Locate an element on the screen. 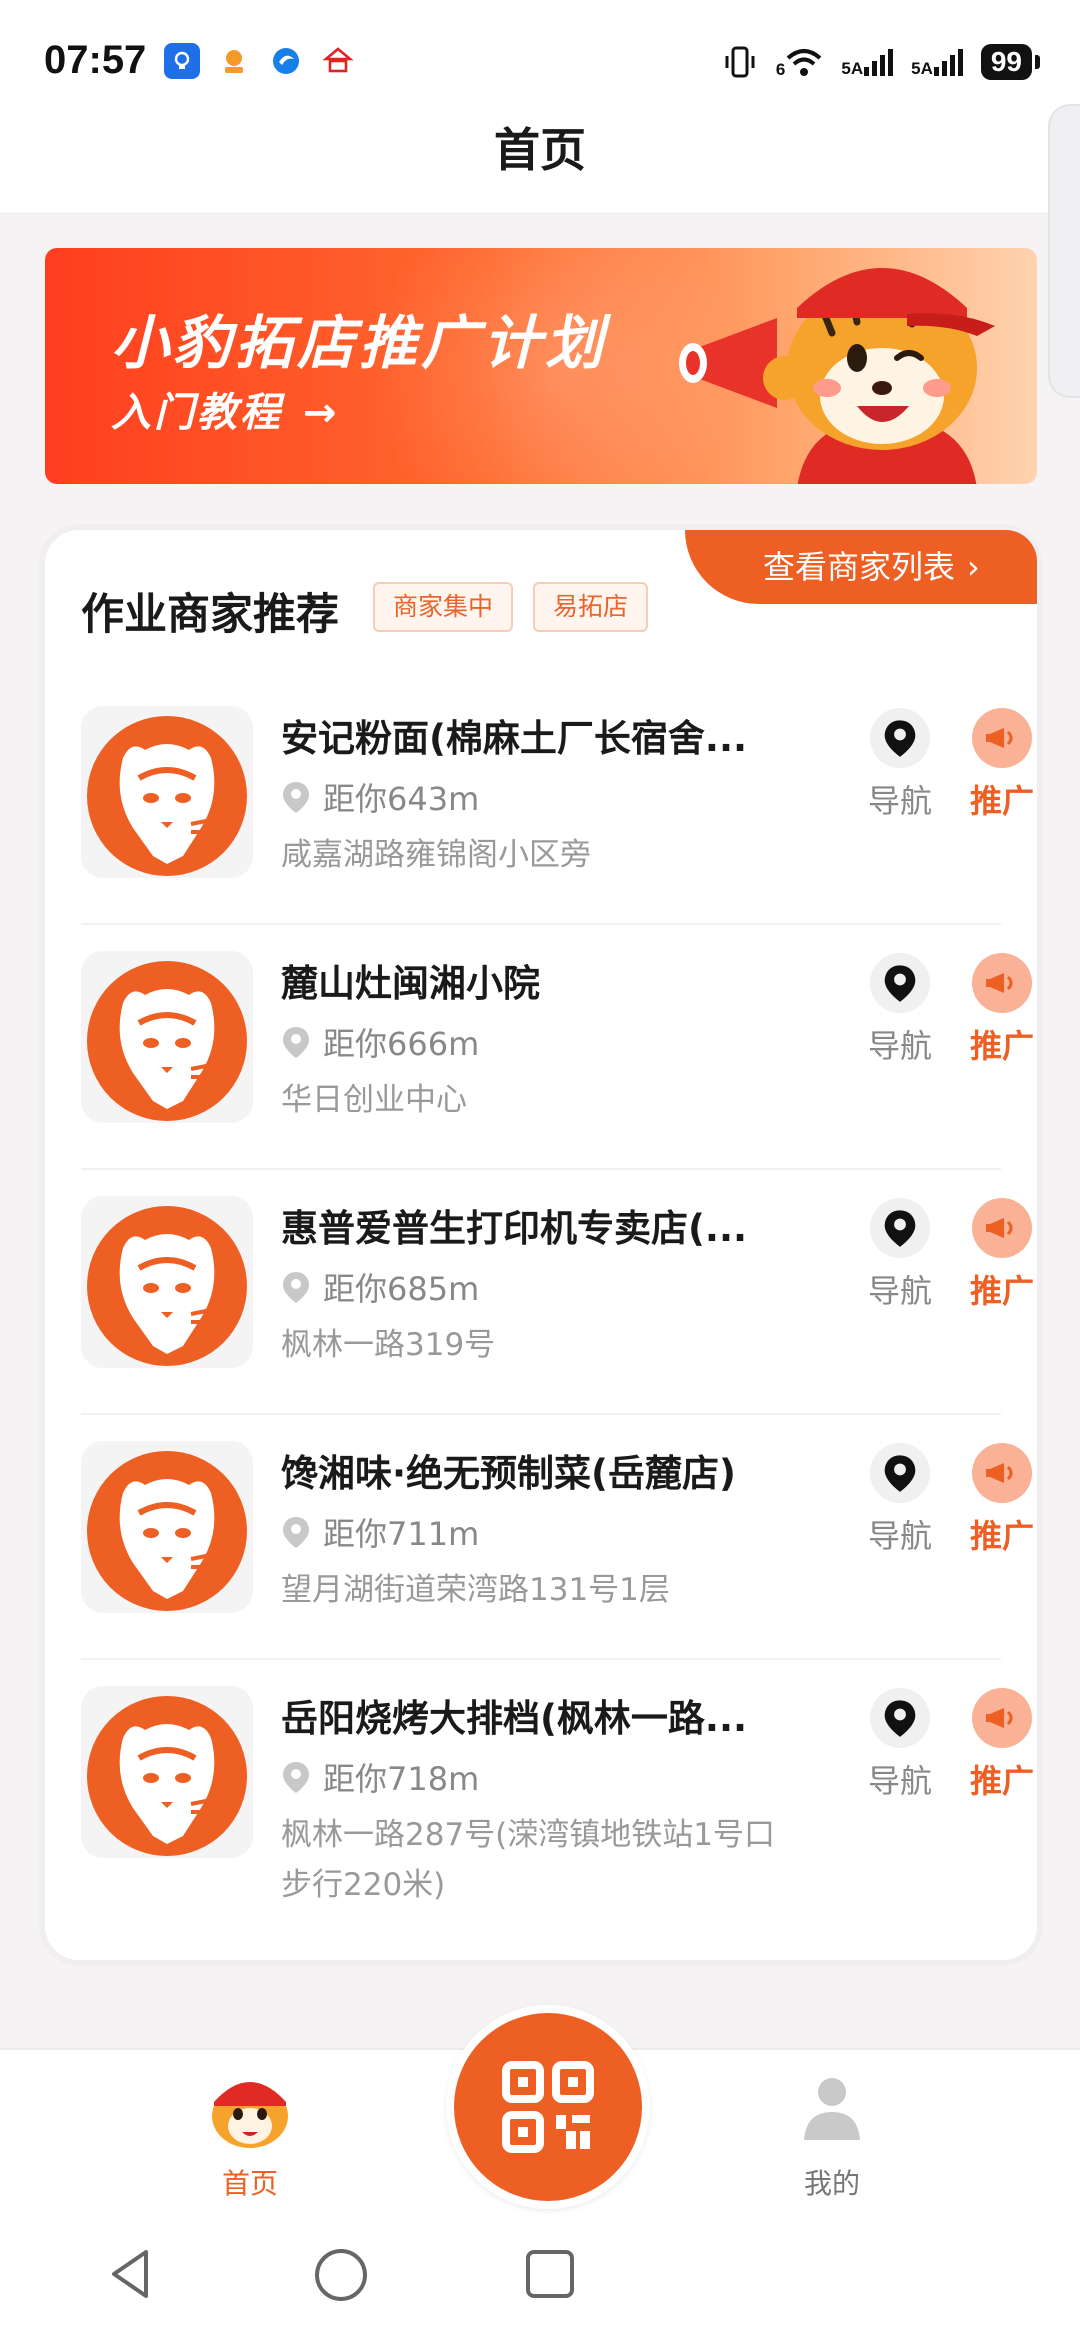 Image resolution: width=1080 pixels, height=2330 pixels. scan-qr-button is located at coordinates (548, 2107).